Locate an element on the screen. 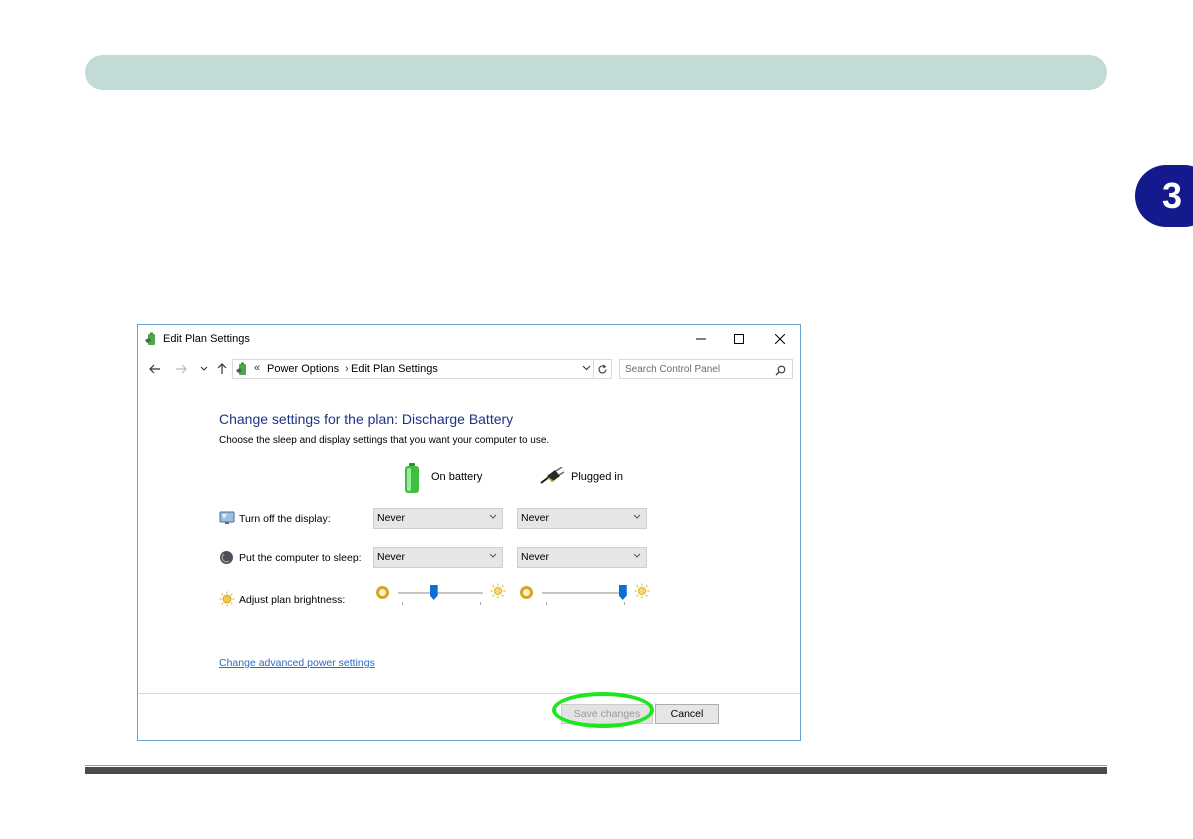 The width and height of the screenshot is (1193, 839). breadcrumb-overflow-icon: « is located at coordinates (257, 368).